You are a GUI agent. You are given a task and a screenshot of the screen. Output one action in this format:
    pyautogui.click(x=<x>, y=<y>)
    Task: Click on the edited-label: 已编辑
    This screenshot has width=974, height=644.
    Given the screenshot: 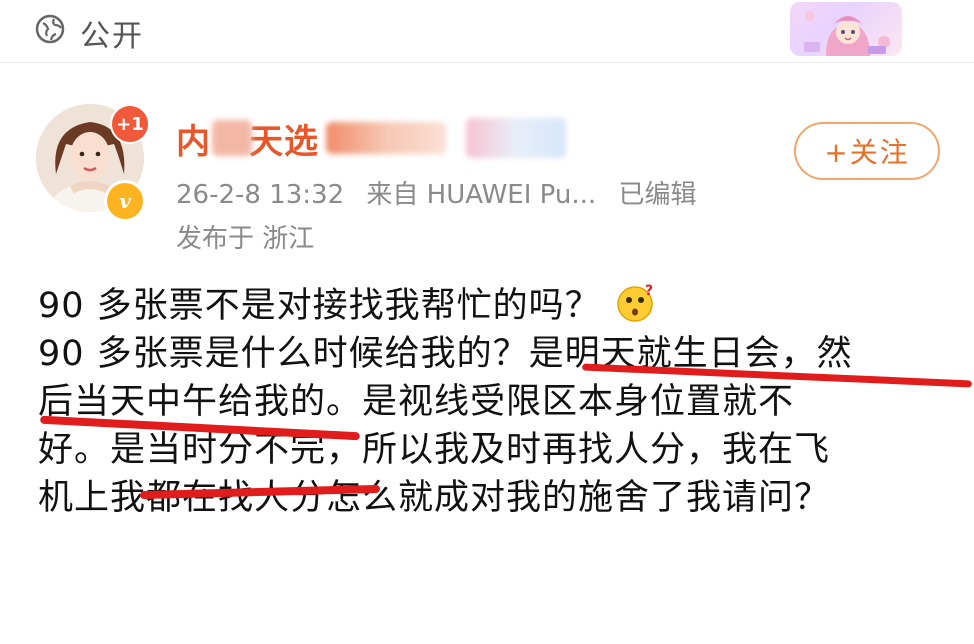 What is the action you would take?
    pyautogui.click(x=657, y=195)
    